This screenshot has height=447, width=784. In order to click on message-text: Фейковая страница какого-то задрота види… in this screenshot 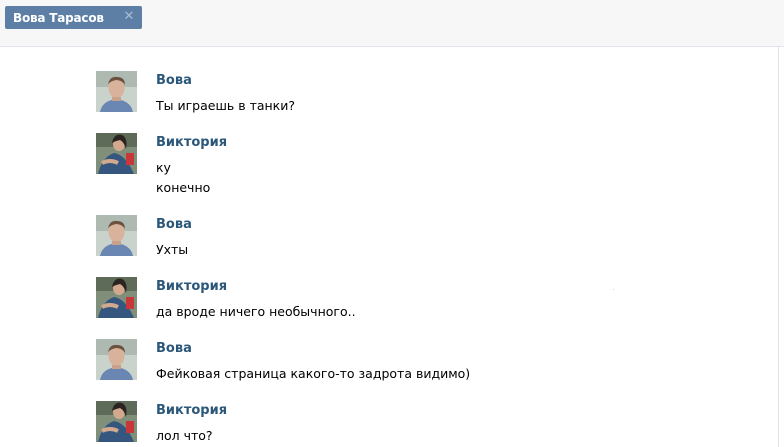, I will do `click(313, 373)`.